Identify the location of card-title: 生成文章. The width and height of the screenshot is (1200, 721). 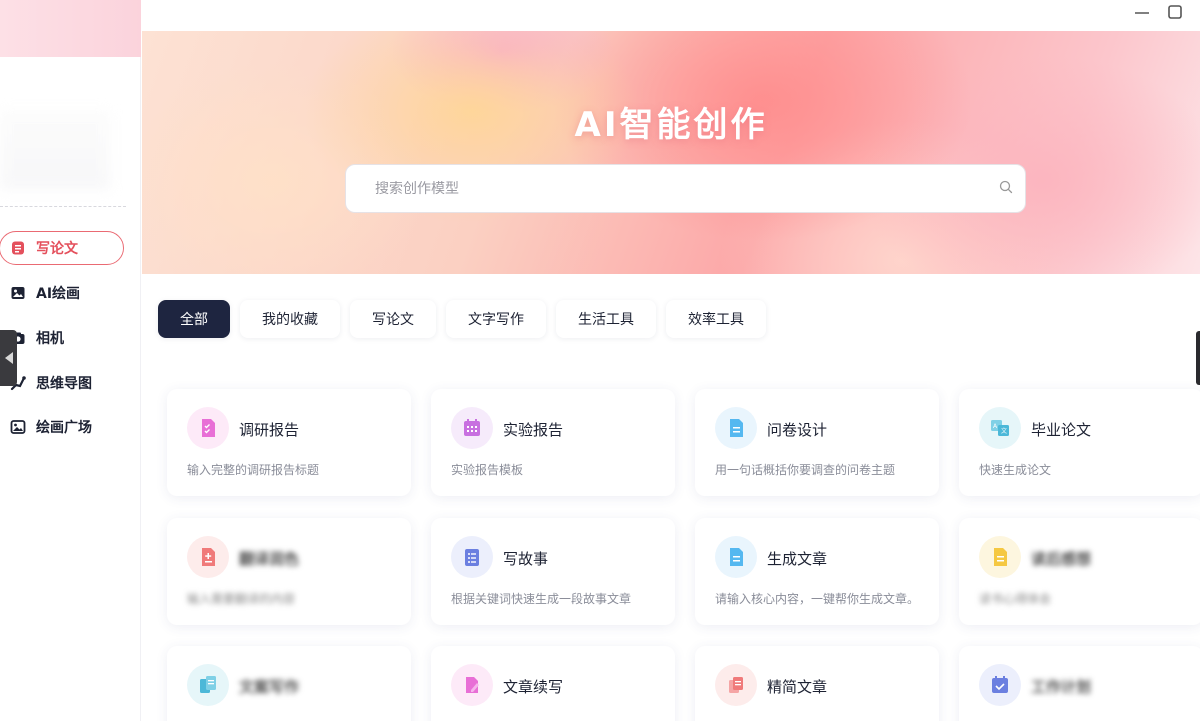
(797, 559).